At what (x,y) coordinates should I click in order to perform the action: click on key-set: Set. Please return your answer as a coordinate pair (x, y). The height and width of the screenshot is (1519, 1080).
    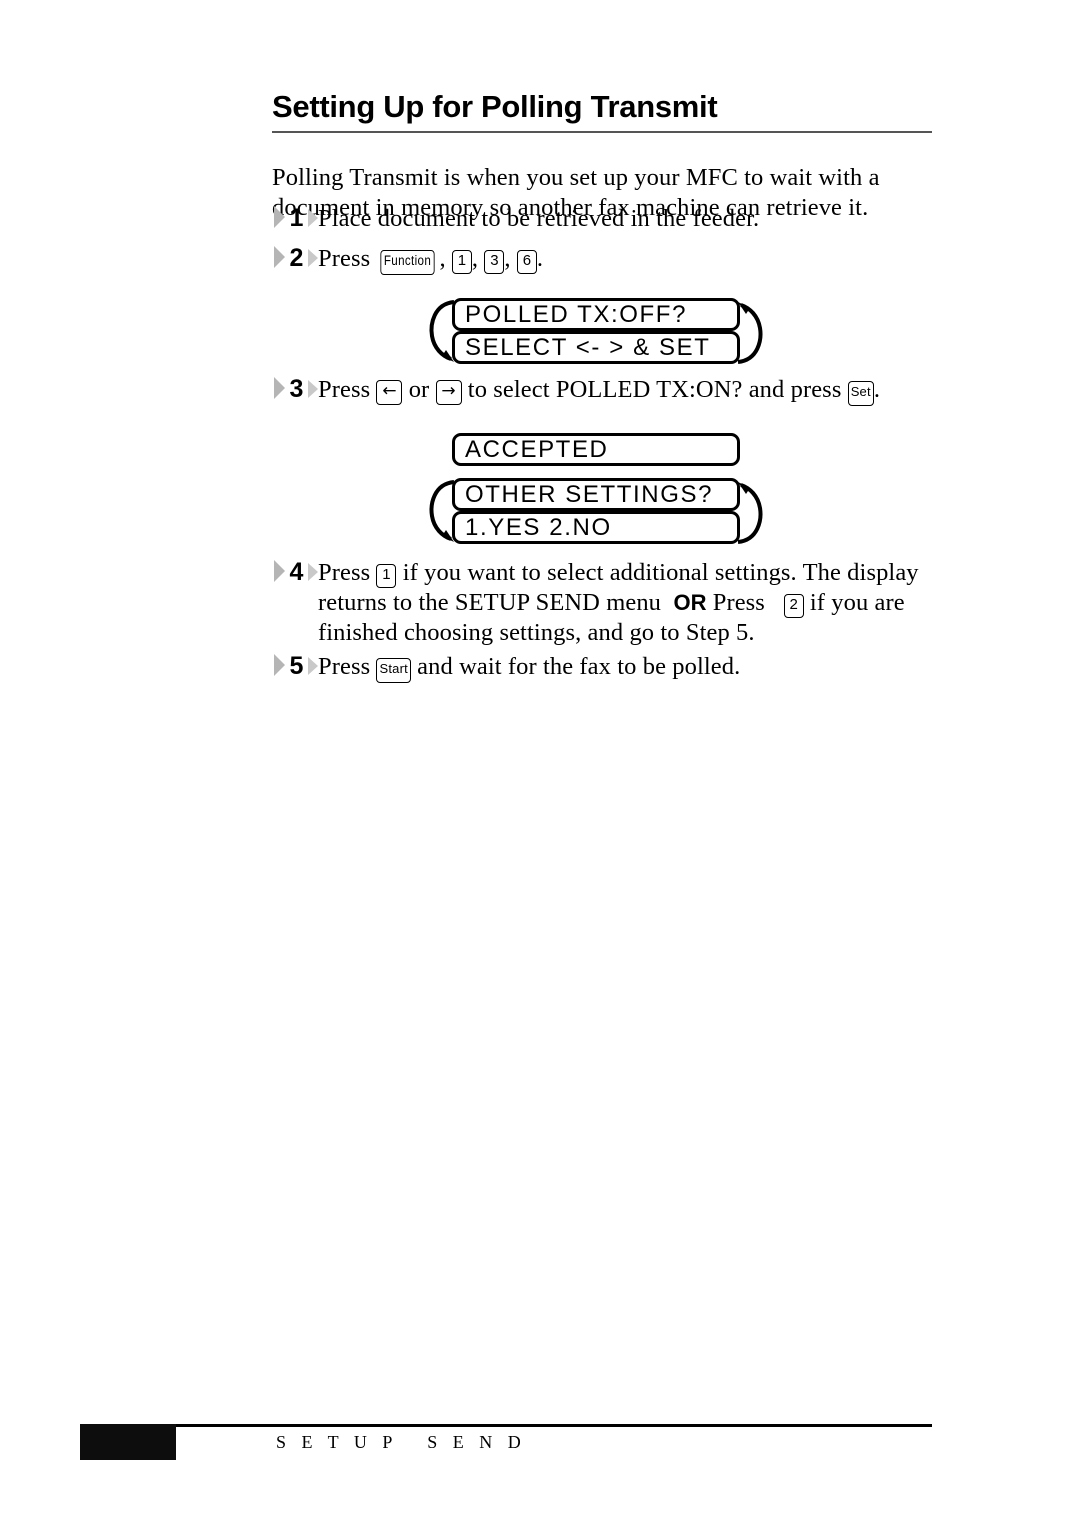
    Looking at the image, I should click on (860, 393).